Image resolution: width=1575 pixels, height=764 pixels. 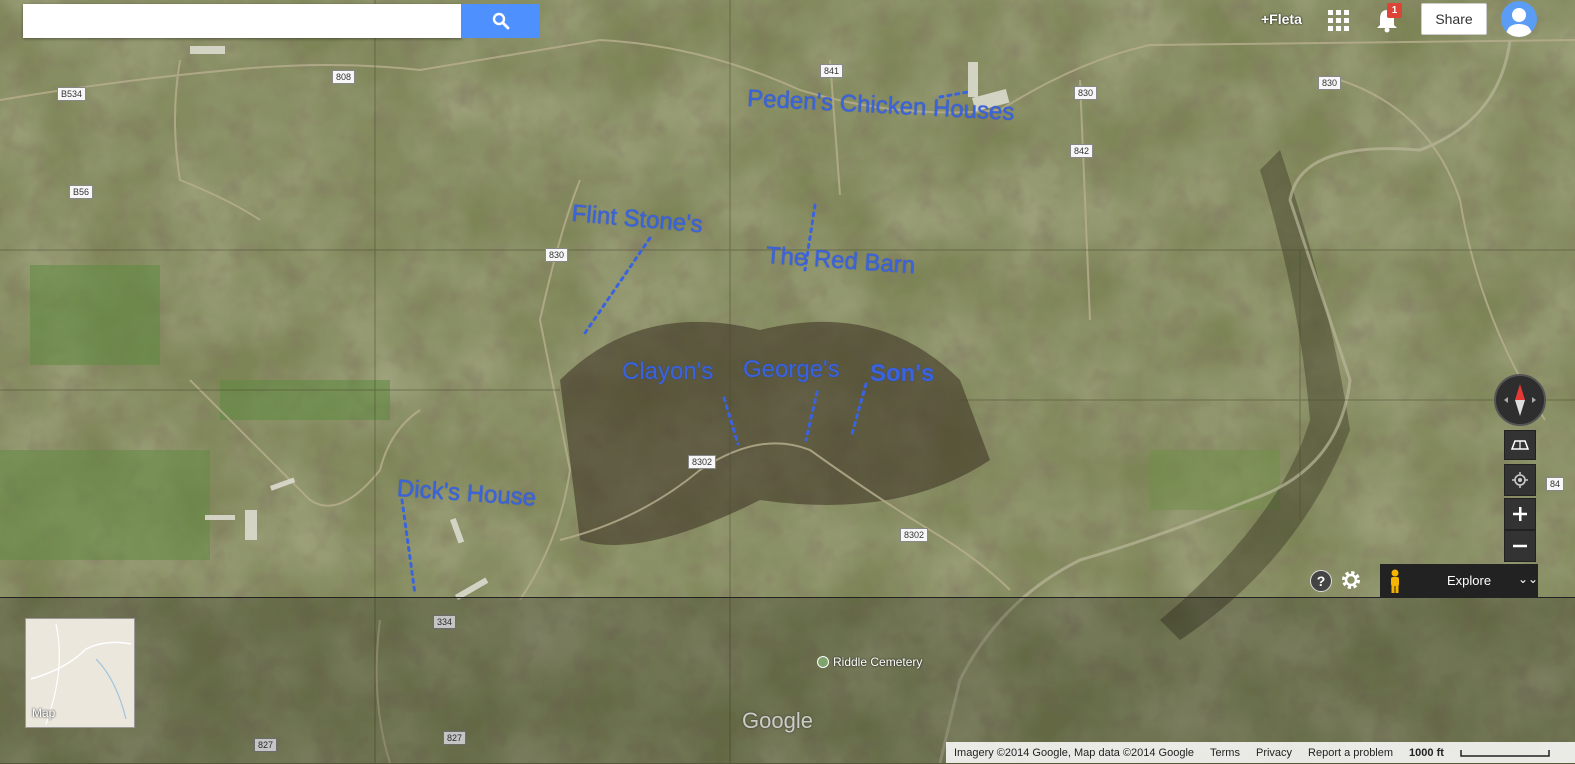 What do you see at coordinates (1519, 22) in the screenshot?
I see `user-silhouette-icon` at bounding box center [1519, 22].